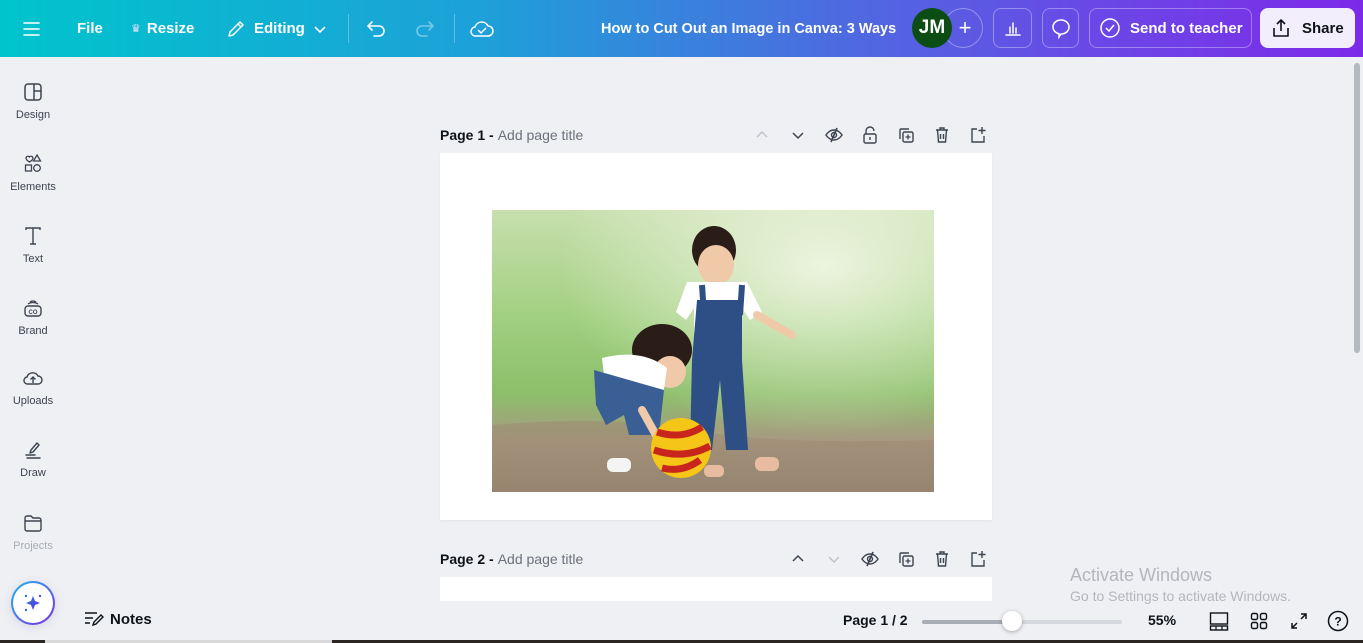  I want to click on page-2-label: Page 2 -, so click(467, 559).